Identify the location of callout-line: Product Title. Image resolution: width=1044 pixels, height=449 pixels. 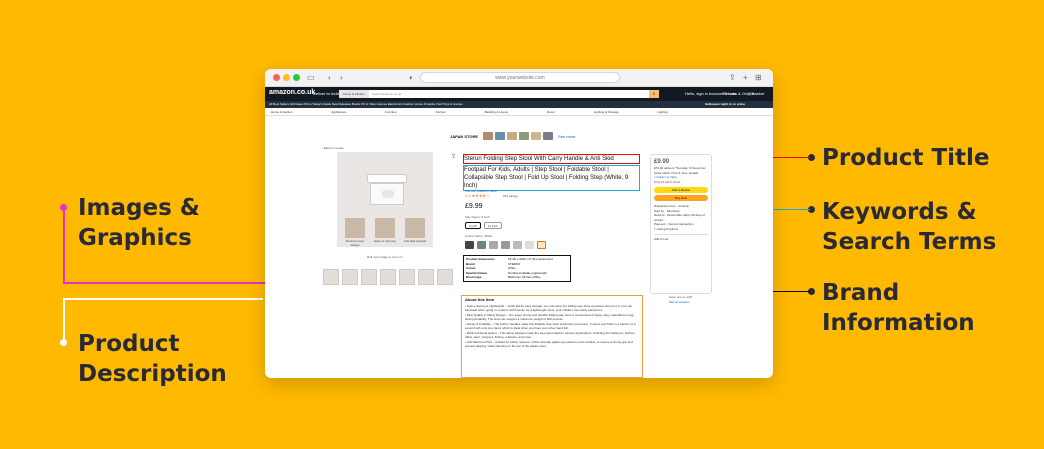
(906, 158).